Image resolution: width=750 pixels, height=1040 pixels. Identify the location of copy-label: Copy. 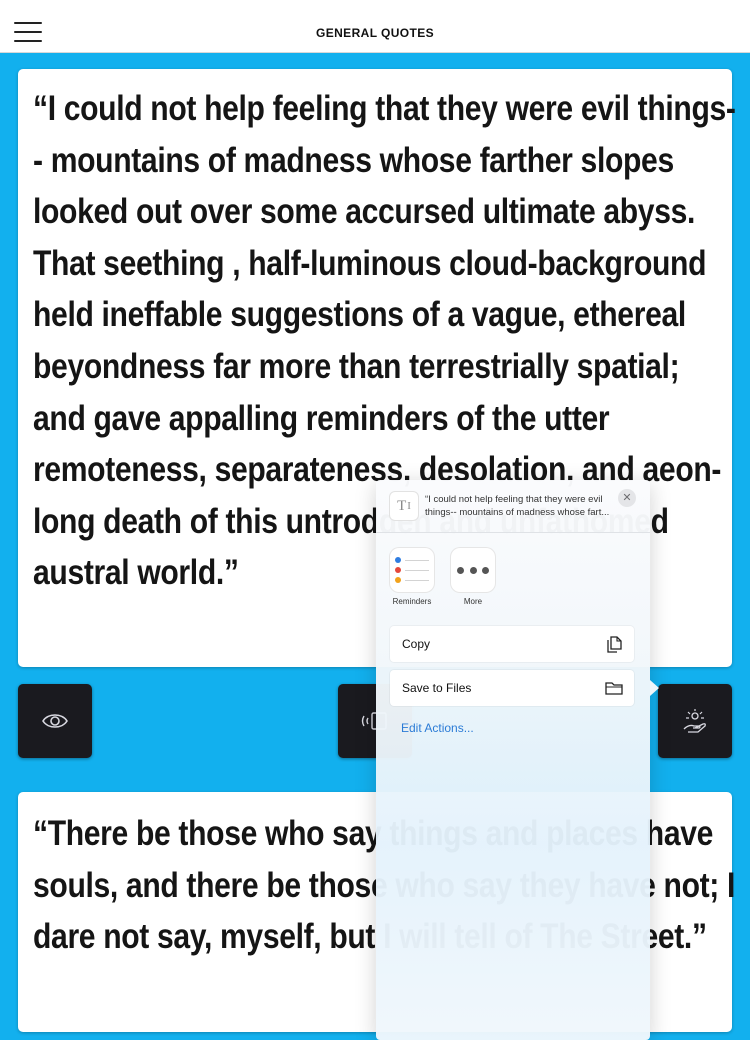
(416, 644).